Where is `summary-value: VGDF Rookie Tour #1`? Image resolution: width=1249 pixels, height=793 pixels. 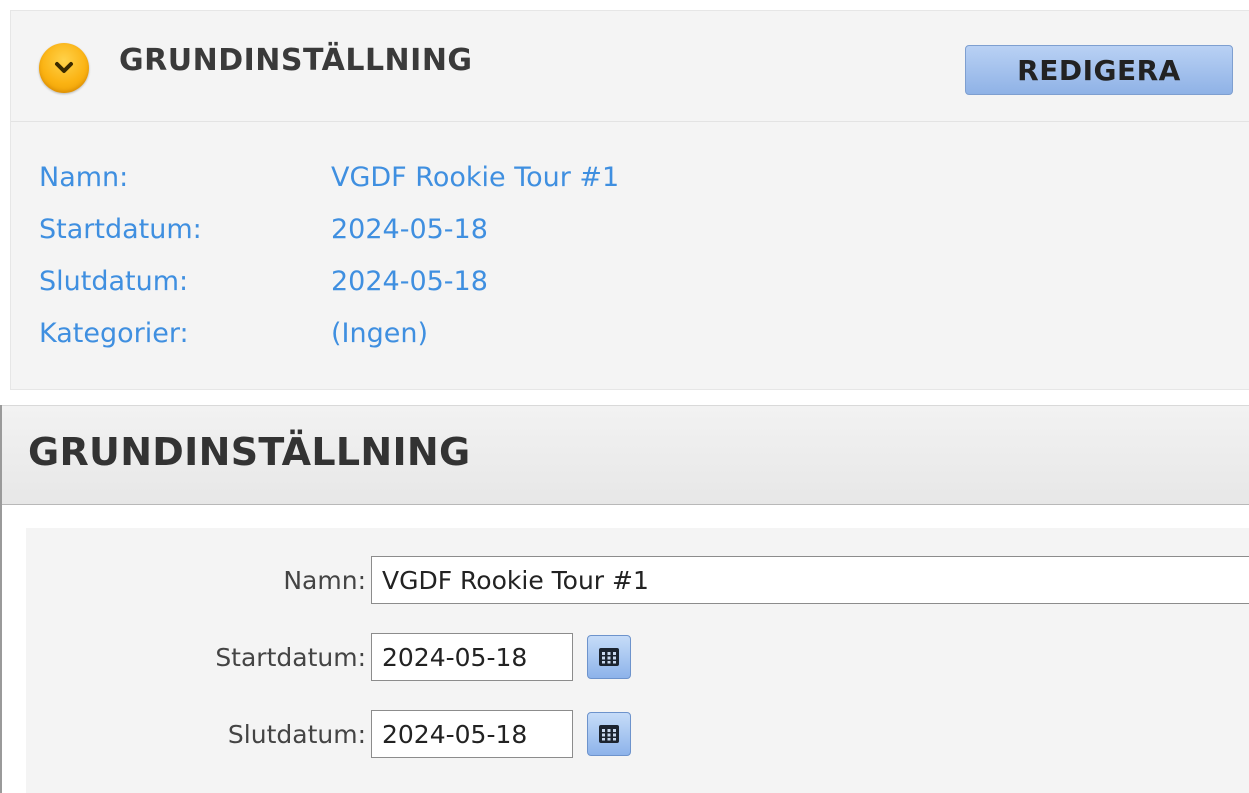
summary-value: VGDF Rookie Tour #1 is located at coordinates (475, 177).